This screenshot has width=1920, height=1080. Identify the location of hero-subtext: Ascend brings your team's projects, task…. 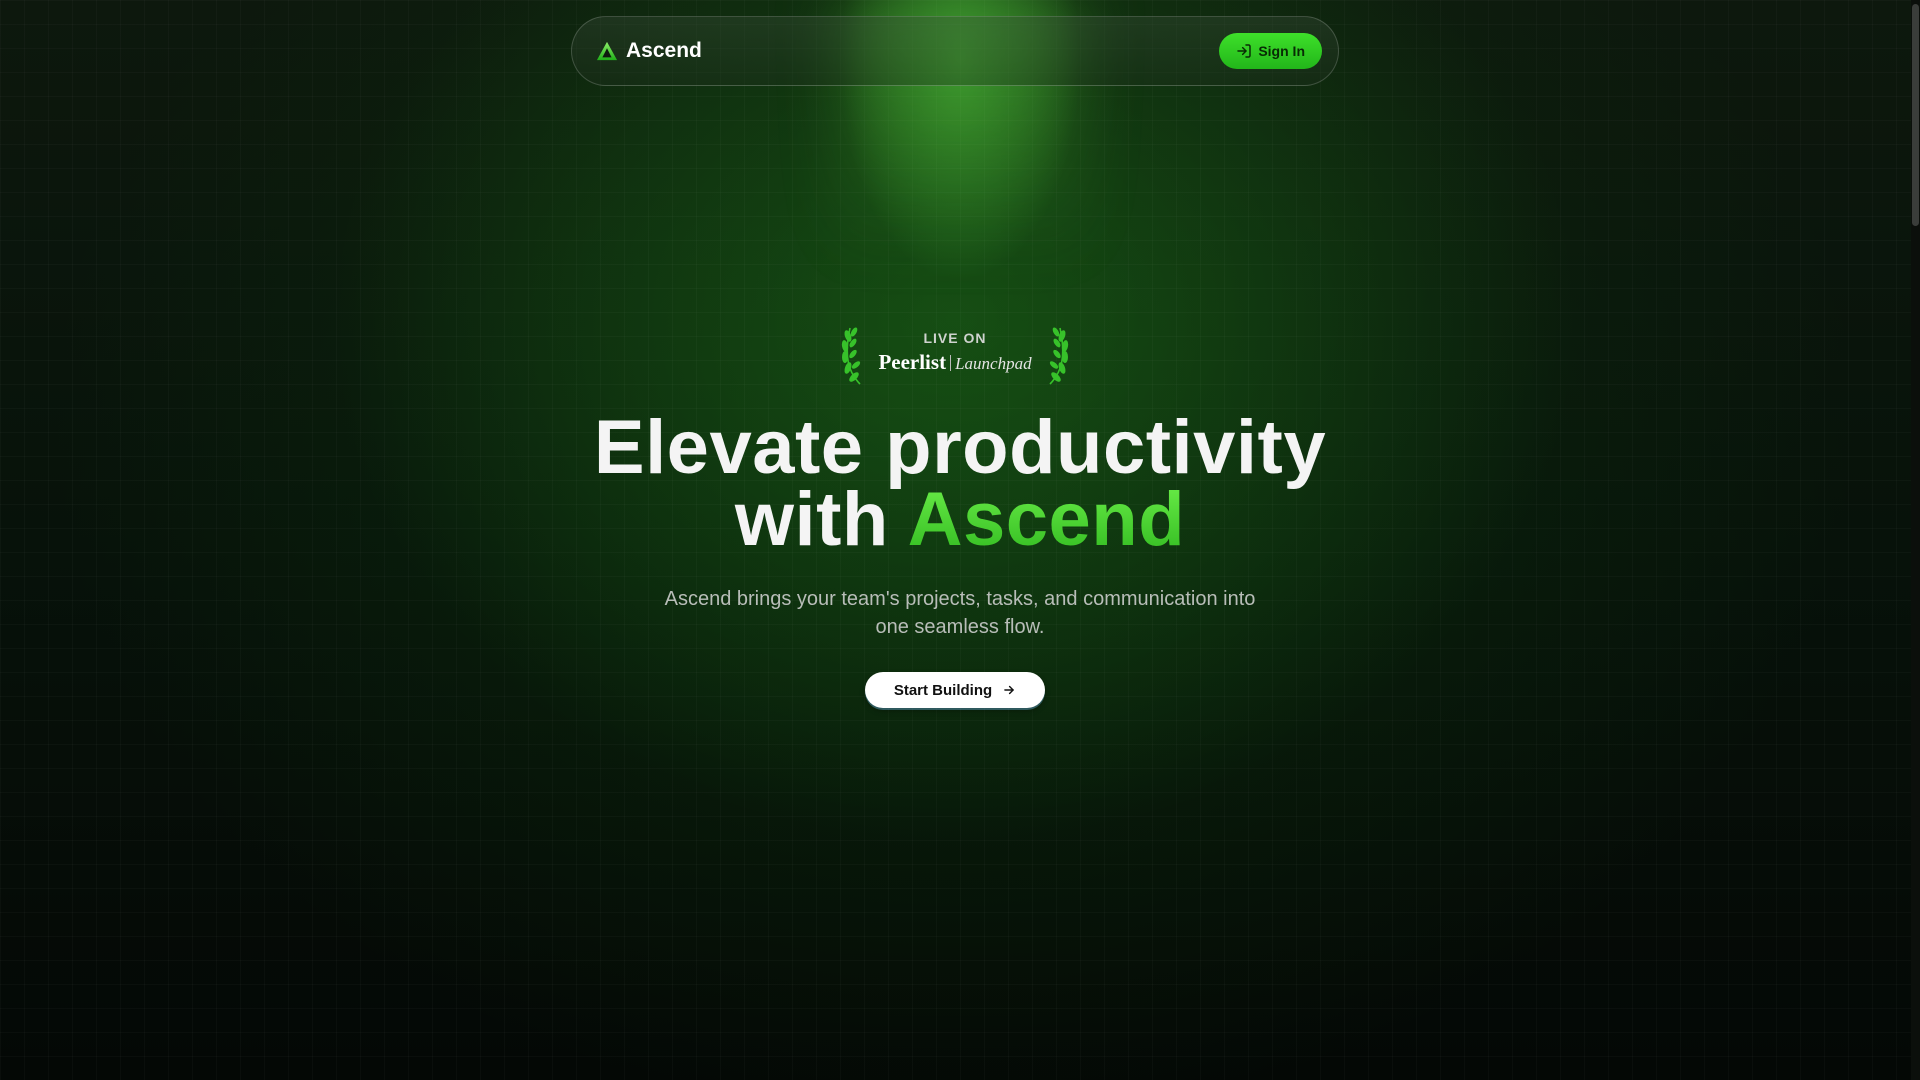
(960, 613).